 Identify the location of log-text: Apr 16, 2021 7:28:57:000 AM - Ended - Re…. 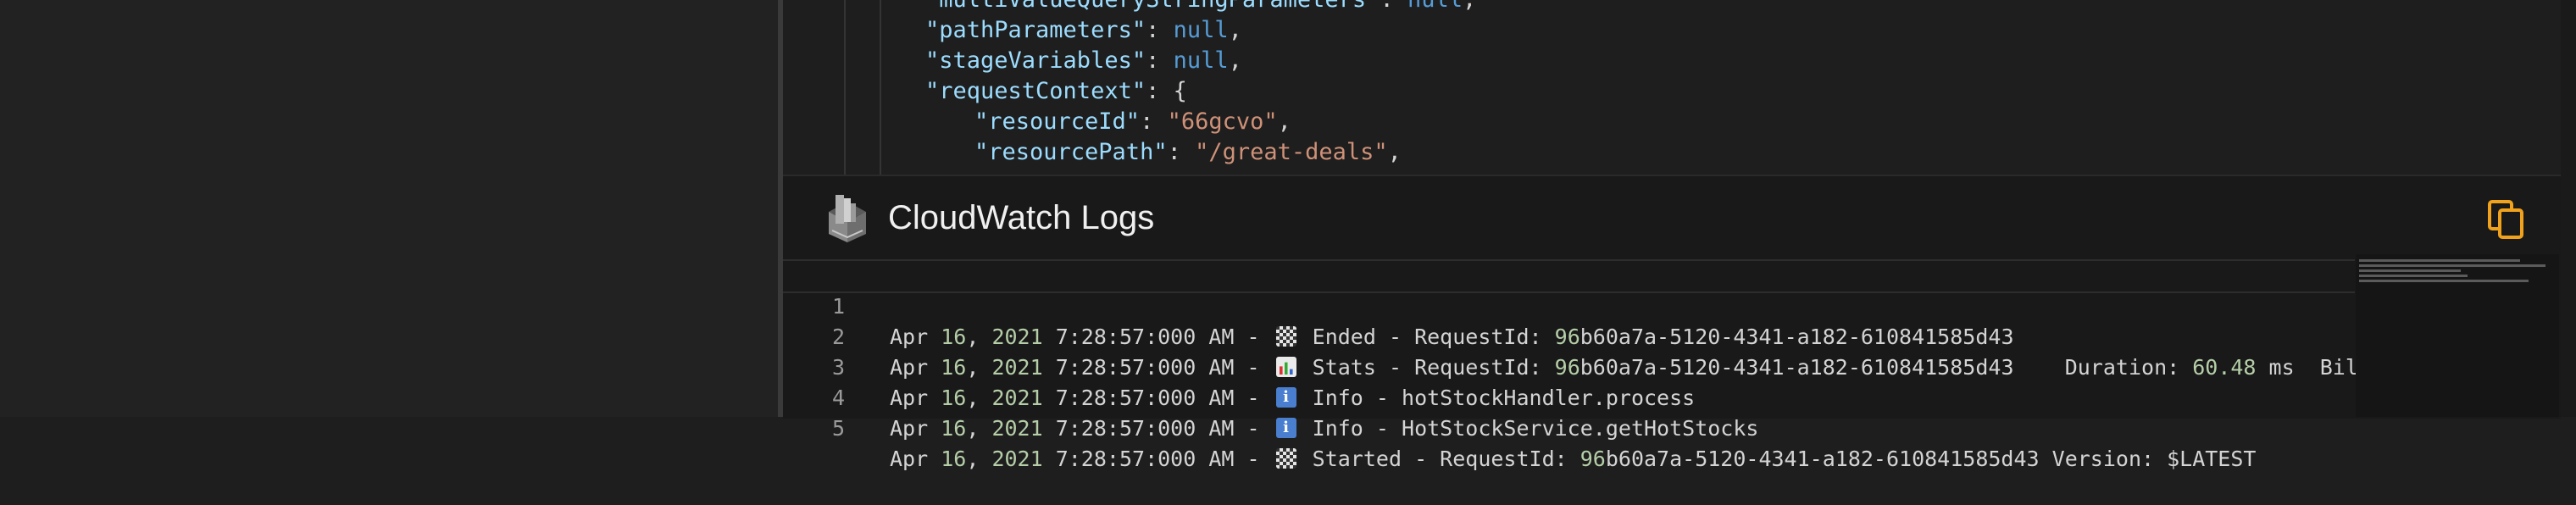
(1452, 337).